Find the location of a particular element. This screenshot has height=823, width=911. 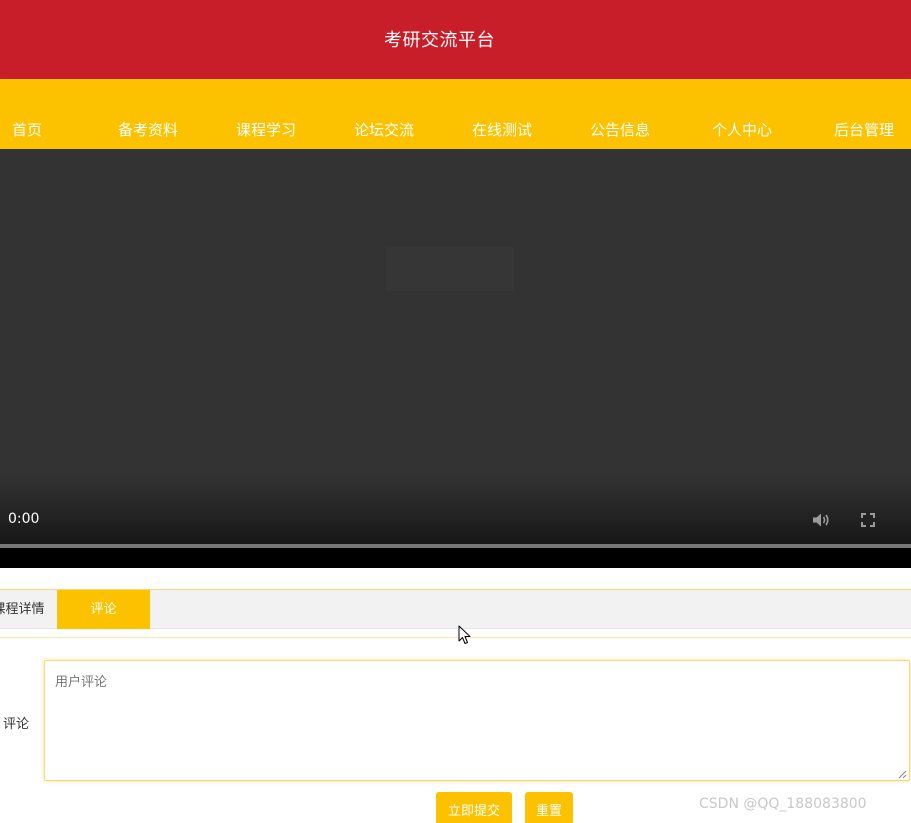

resize-grip-icon is located at coordinates (902, 774).